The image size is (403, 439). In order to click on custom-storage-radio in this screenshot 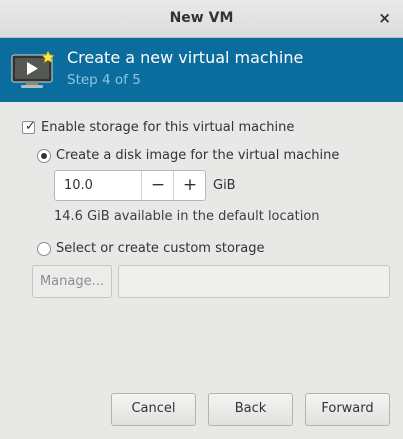, I will do `click(44, 249)`.